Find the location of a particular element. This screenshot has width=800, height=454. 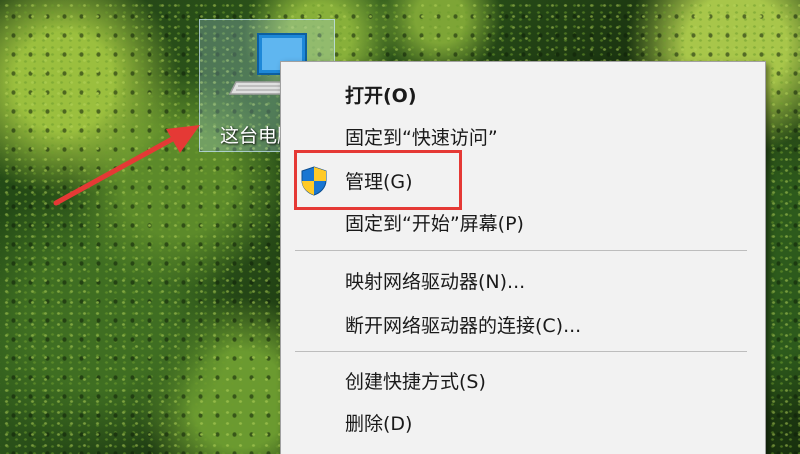

menu-item-pin-start: 固定到“开始”屏幕(P) is located at coordinates (523, 222).